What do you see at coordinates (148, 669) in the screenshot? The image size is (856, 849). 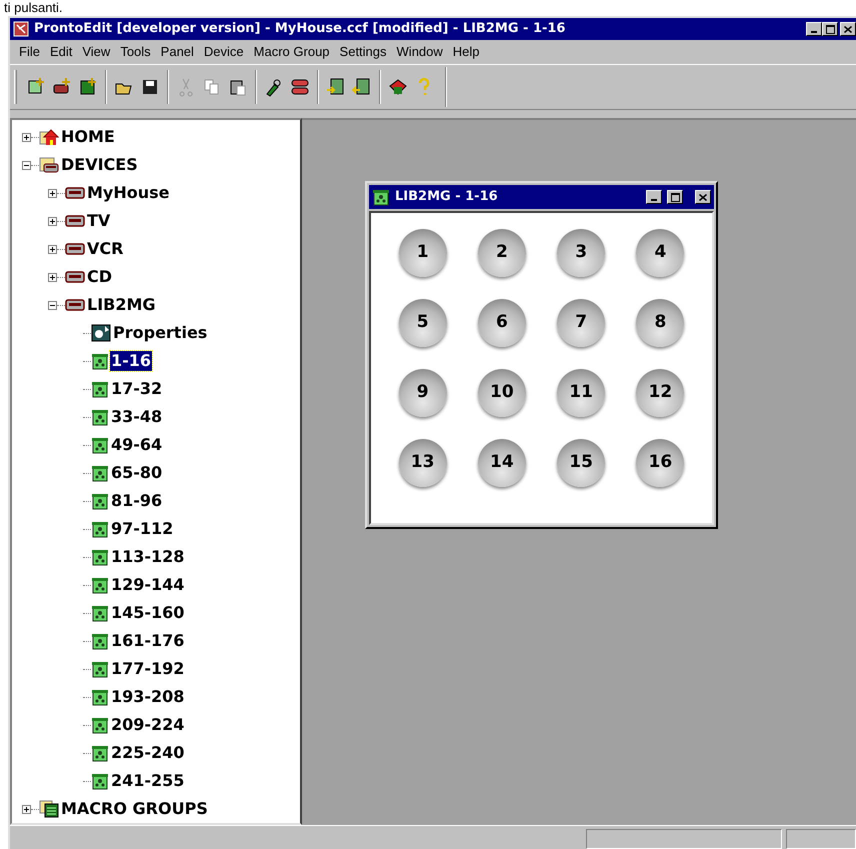 I see `tree-item: 177-192` at bounding box center [148, 669].